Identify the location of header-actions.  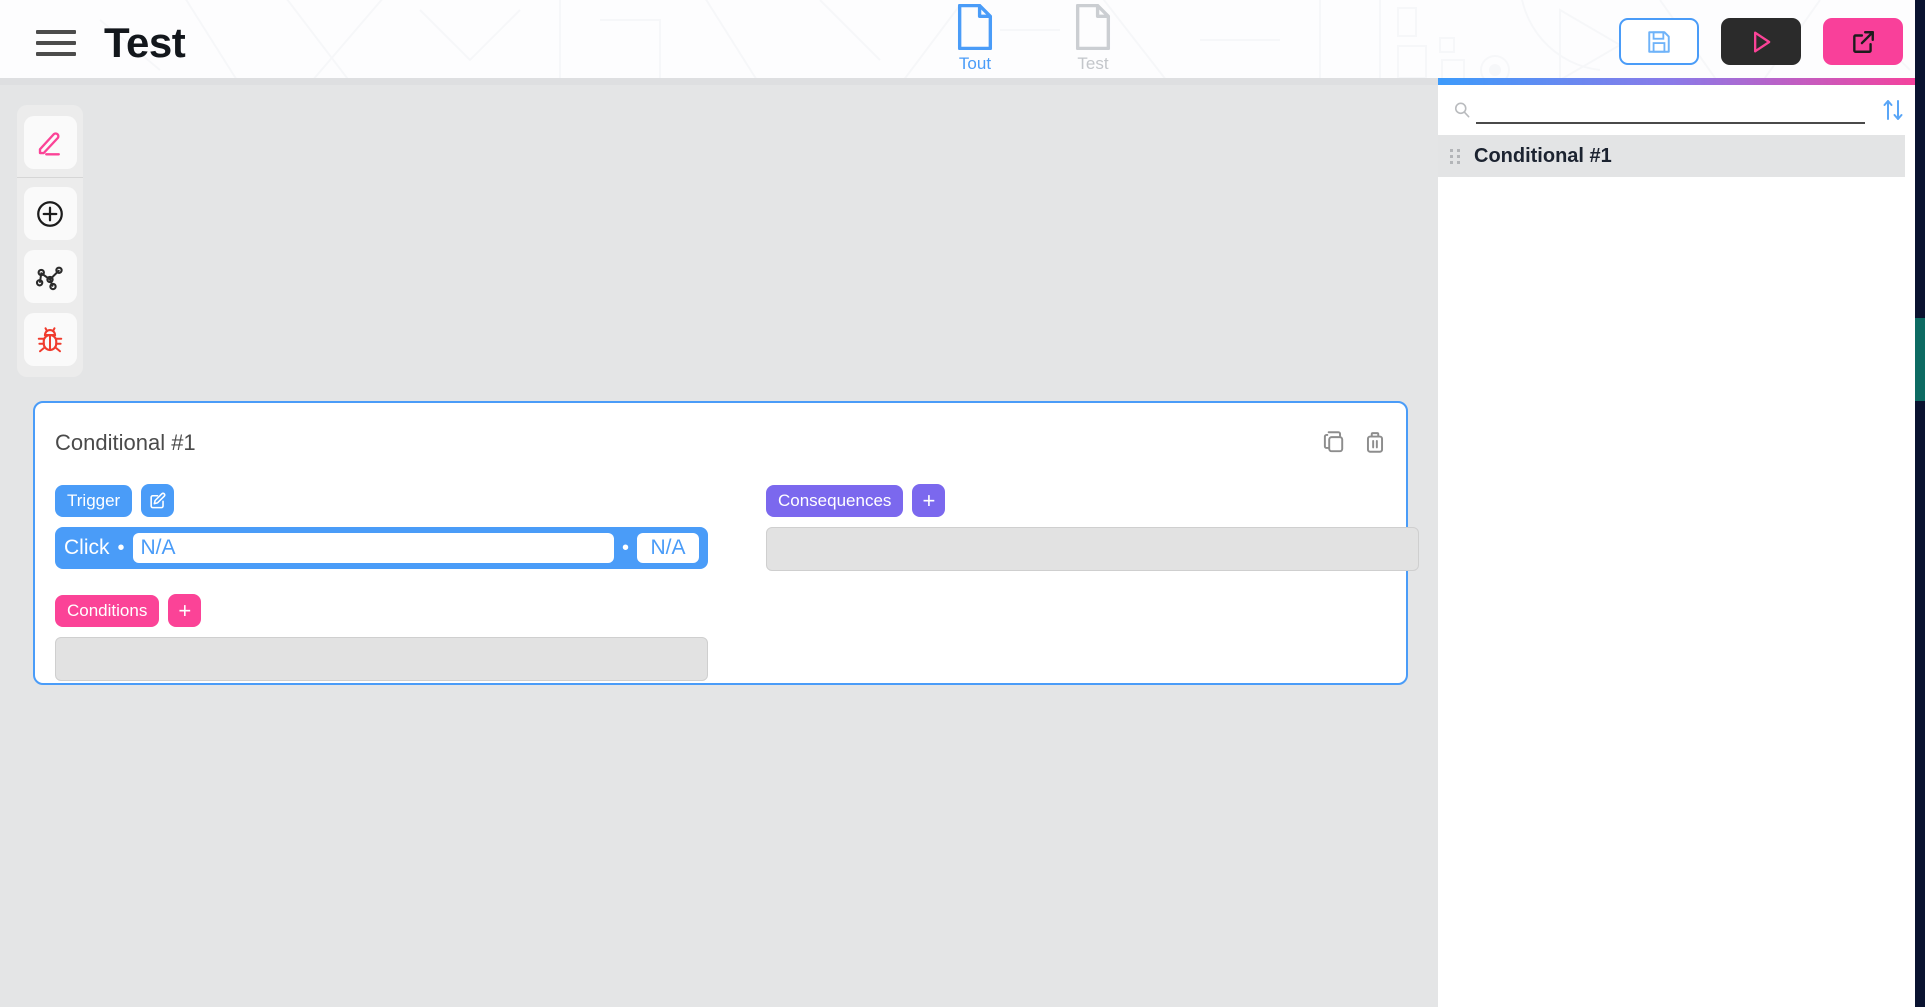
(1761, 41).